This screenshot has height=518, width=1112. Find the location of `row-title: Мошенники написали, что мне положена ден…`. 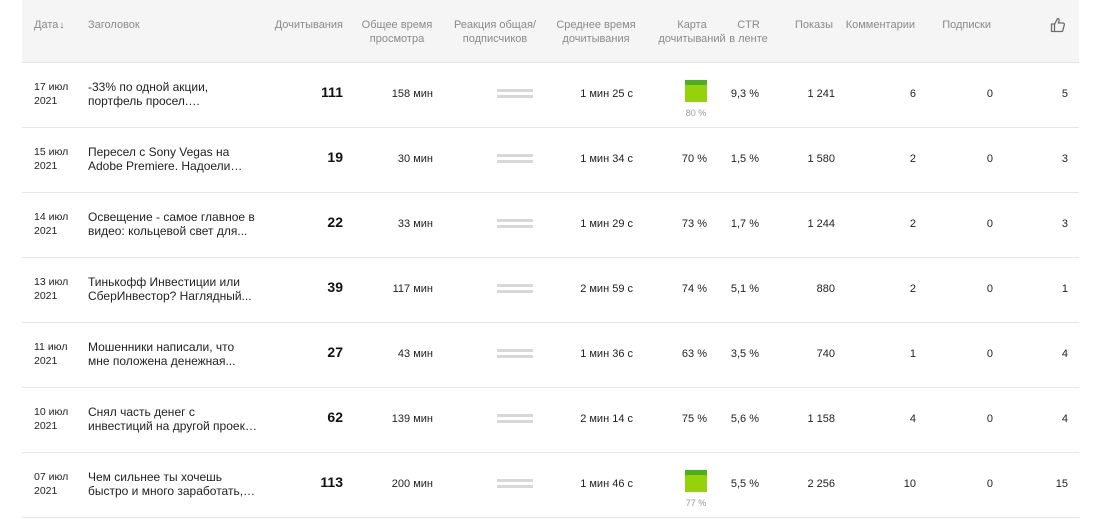

row-title: Мошенники написали, что мне положена ден… is located at coordinates (173, 354).